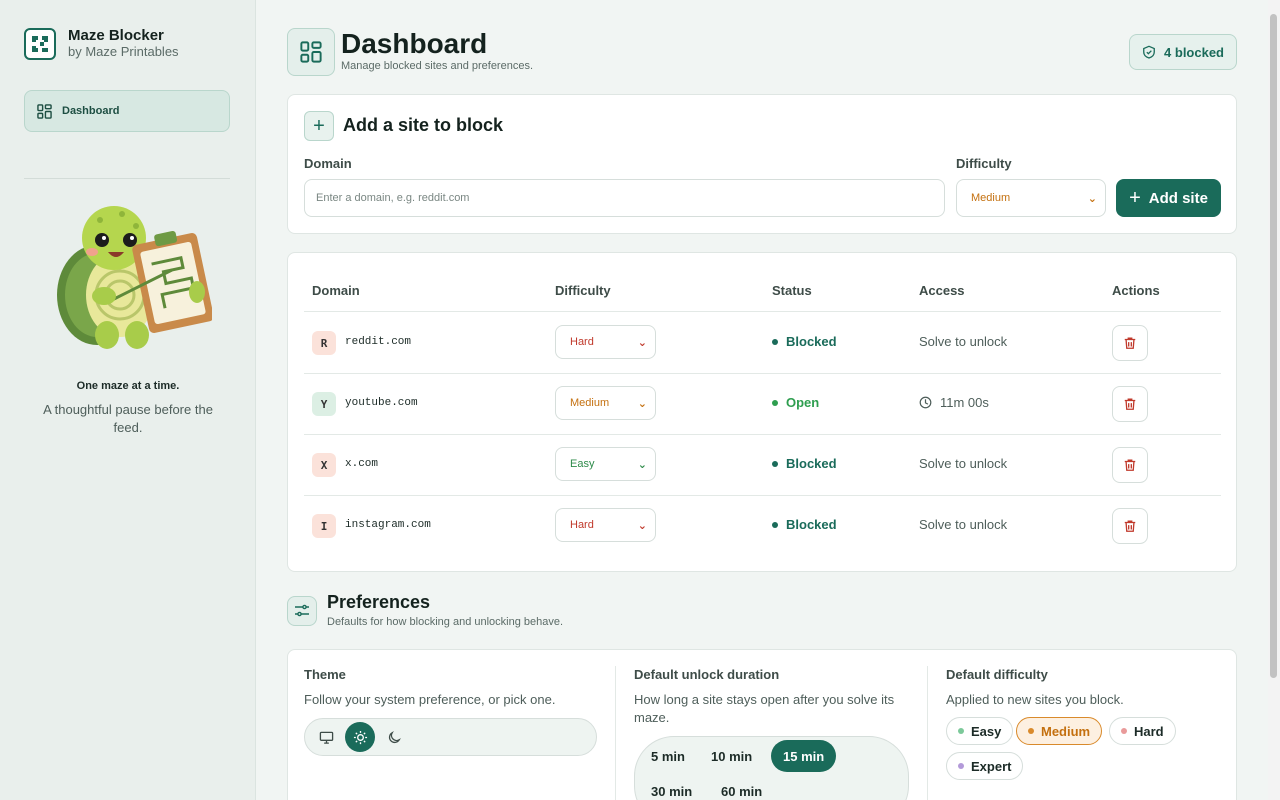  I want to click on sidebar-item-label: Dashboard, so click(91, 111).